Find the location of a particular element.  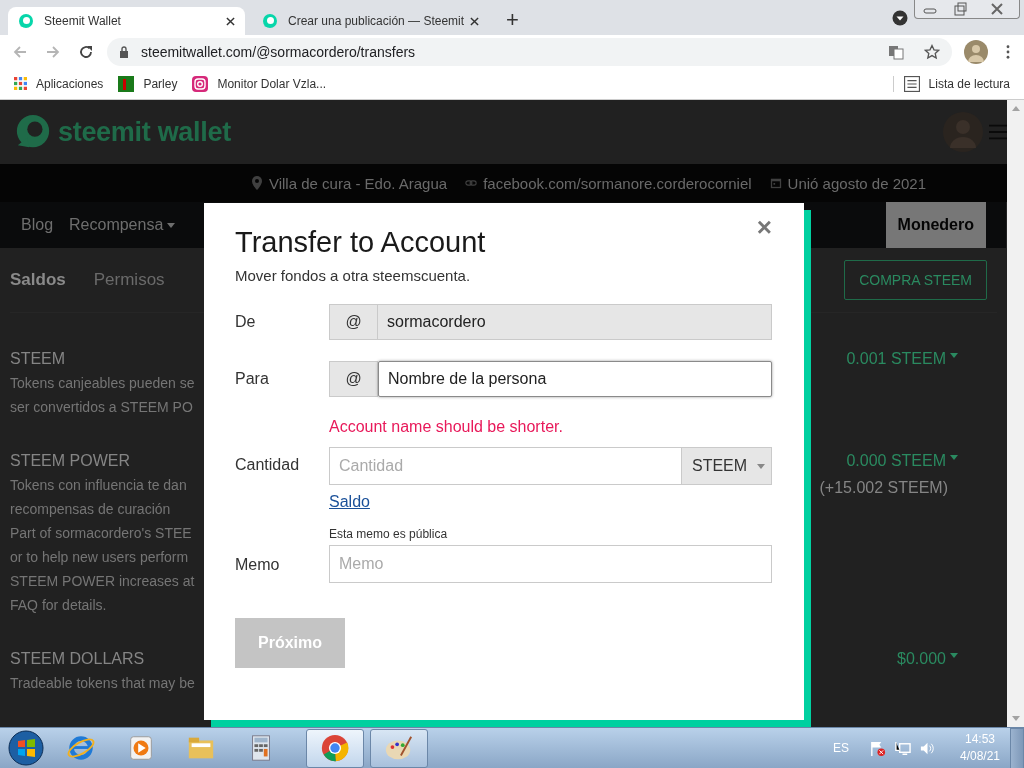

menu-icon is located at coordinates (1008, 51).